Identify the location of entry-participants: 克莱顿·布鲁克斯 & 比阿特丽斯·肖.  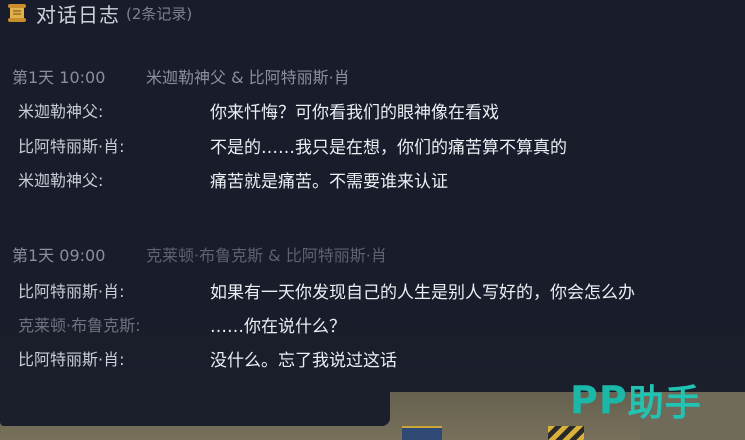
(266, 255).